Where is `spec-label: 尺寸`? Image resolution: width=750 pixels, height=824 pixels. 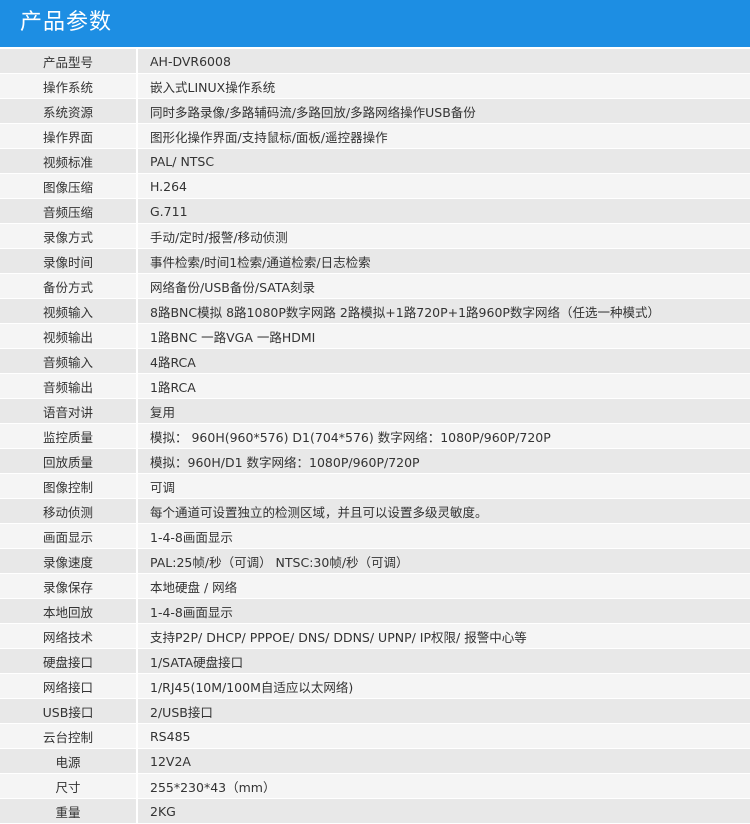
spec-label: 尺寸 is located at coordinates (69, 786).